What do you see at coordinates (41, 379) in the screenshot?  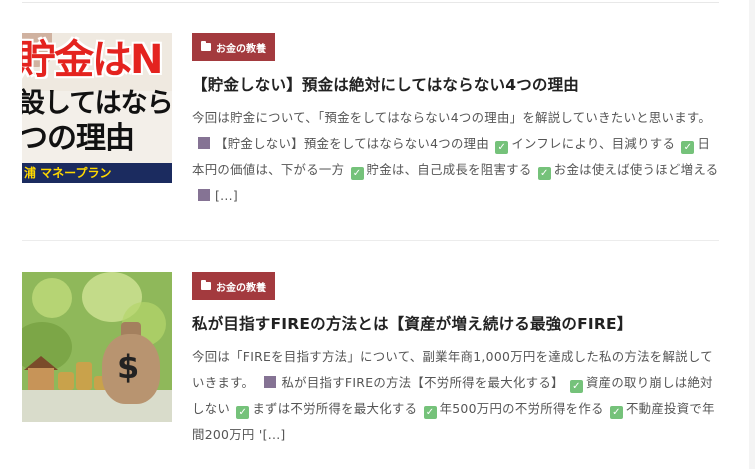 I see `house-icon` at bounding box center [41, 379].